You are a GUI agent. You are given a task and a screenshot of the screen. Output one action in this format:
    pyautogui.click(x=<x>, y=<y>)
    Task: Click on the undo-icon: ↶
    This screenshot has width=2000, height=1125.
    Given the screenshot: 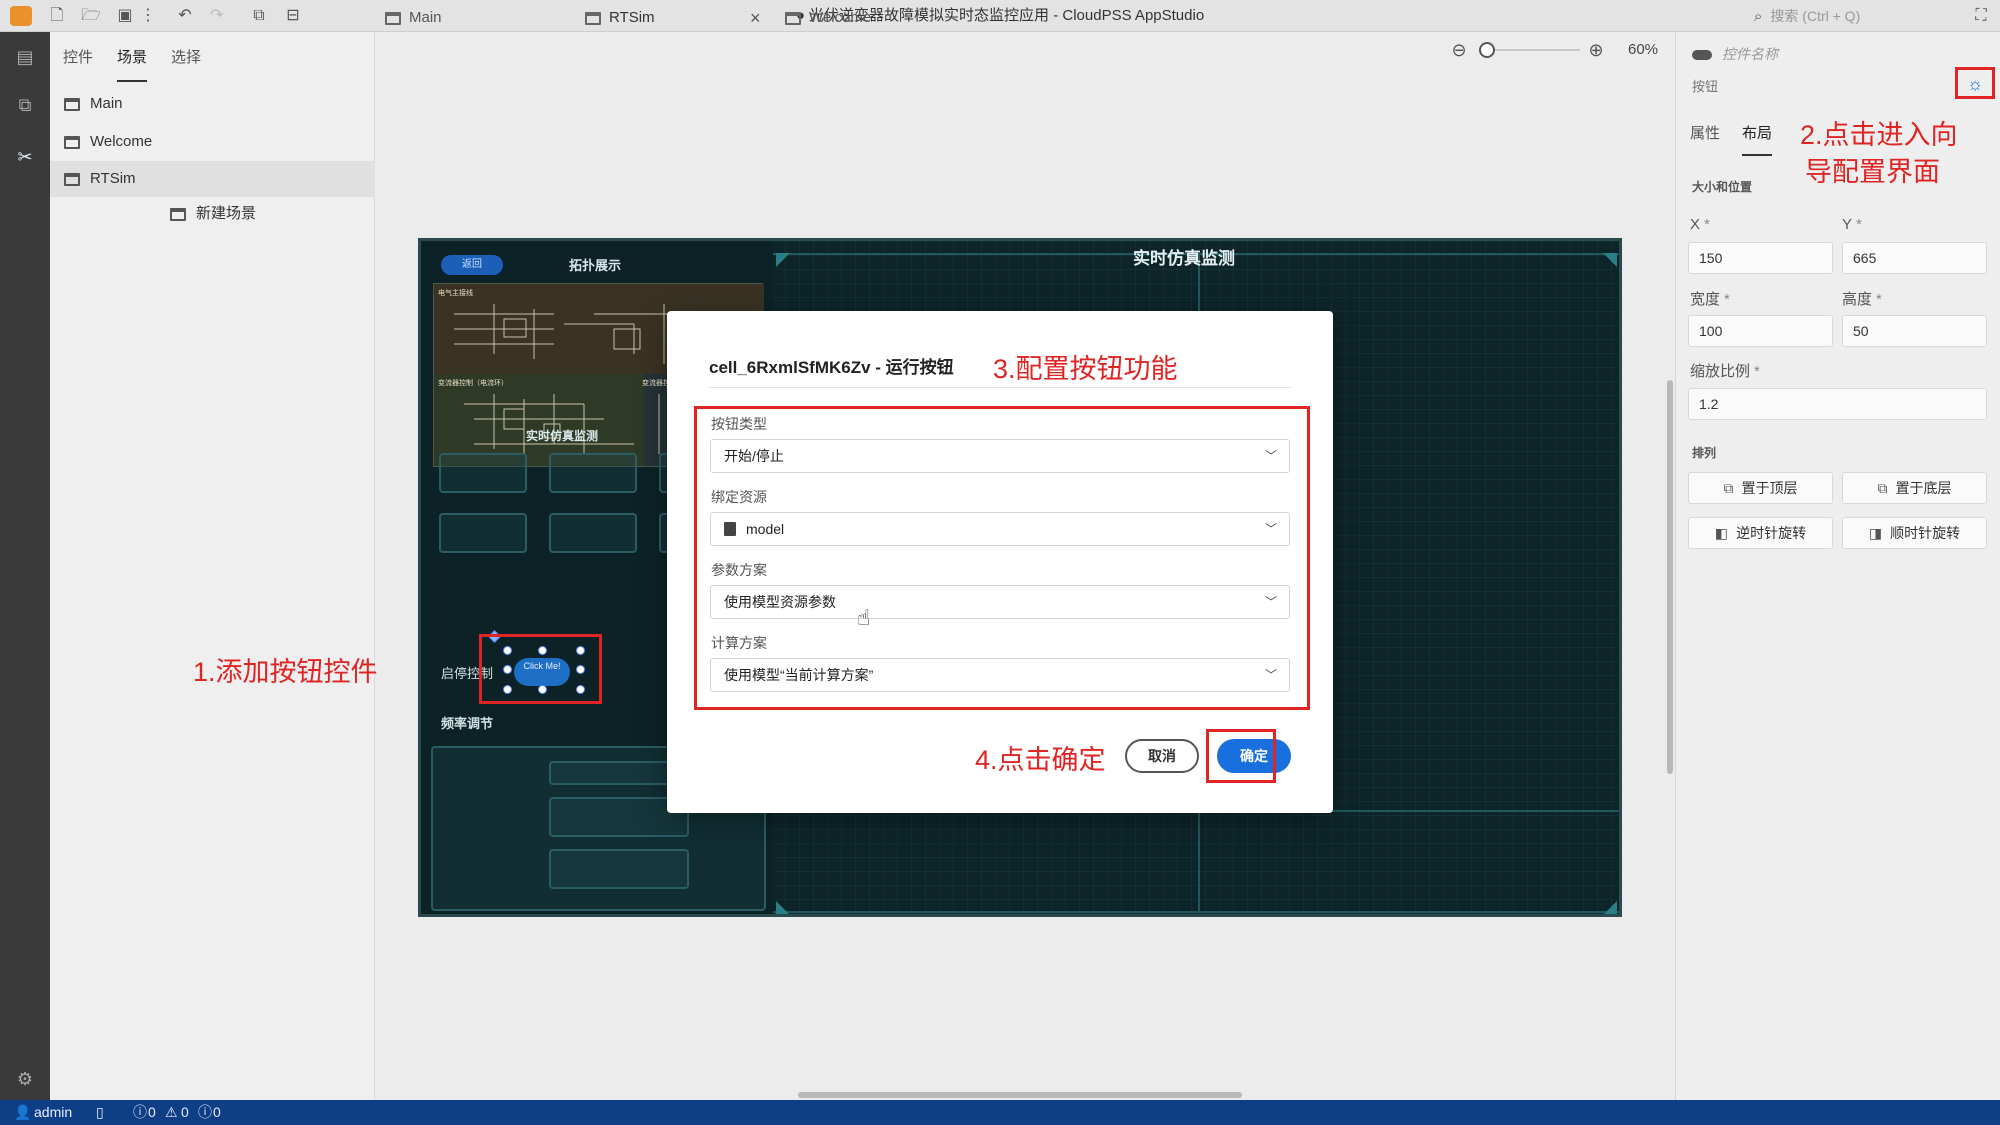 What is the action you would take?
    pyautogui.click(x=185, y=16)
    